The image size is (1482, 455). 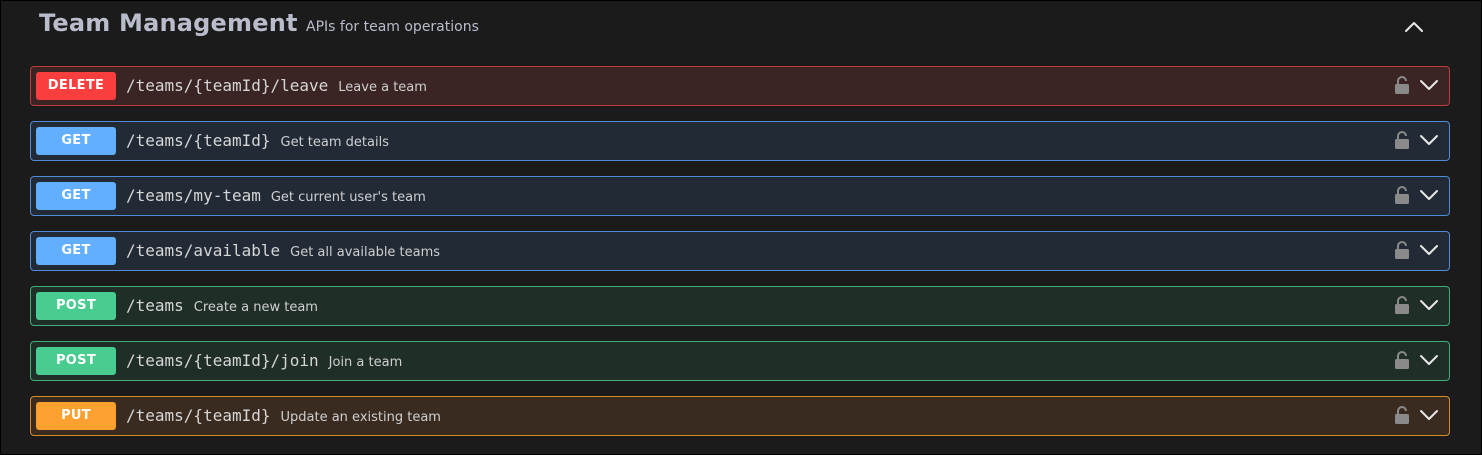 I want to click on operation-path-wrap: /teams/{teamId} Update an existing team, so click(x=283, y=415).